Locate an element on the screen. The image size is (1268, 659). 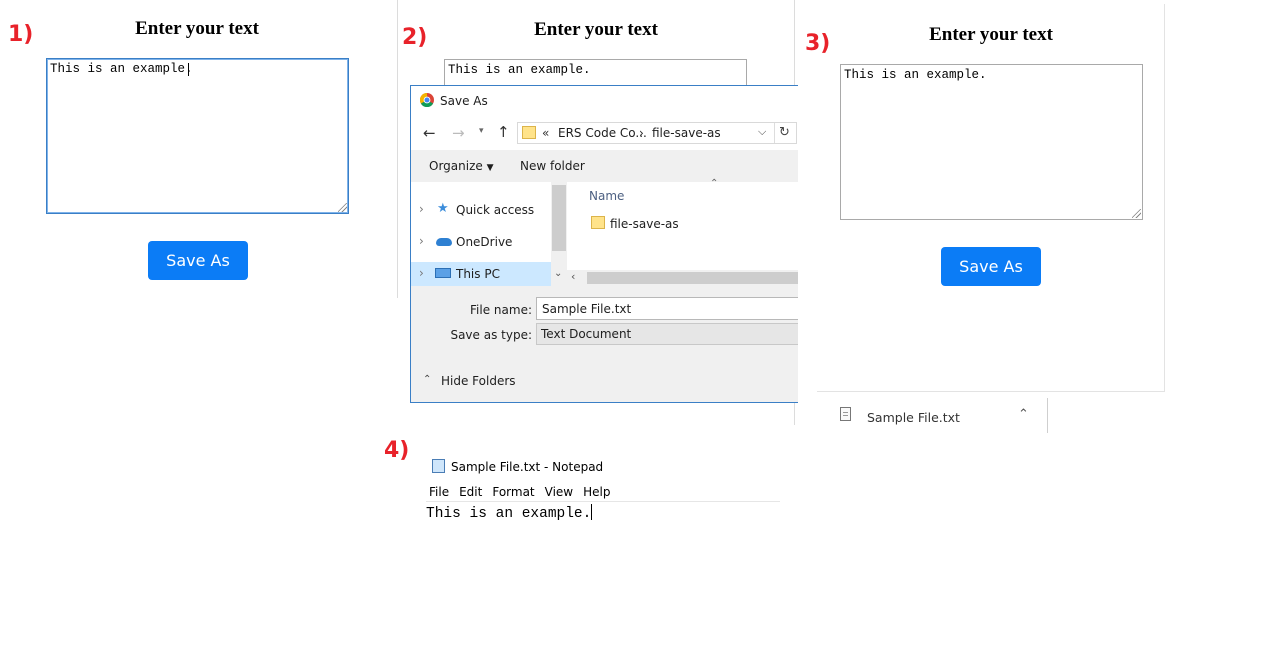
new-folder-button: New folder is located at coordinates (552, 166).